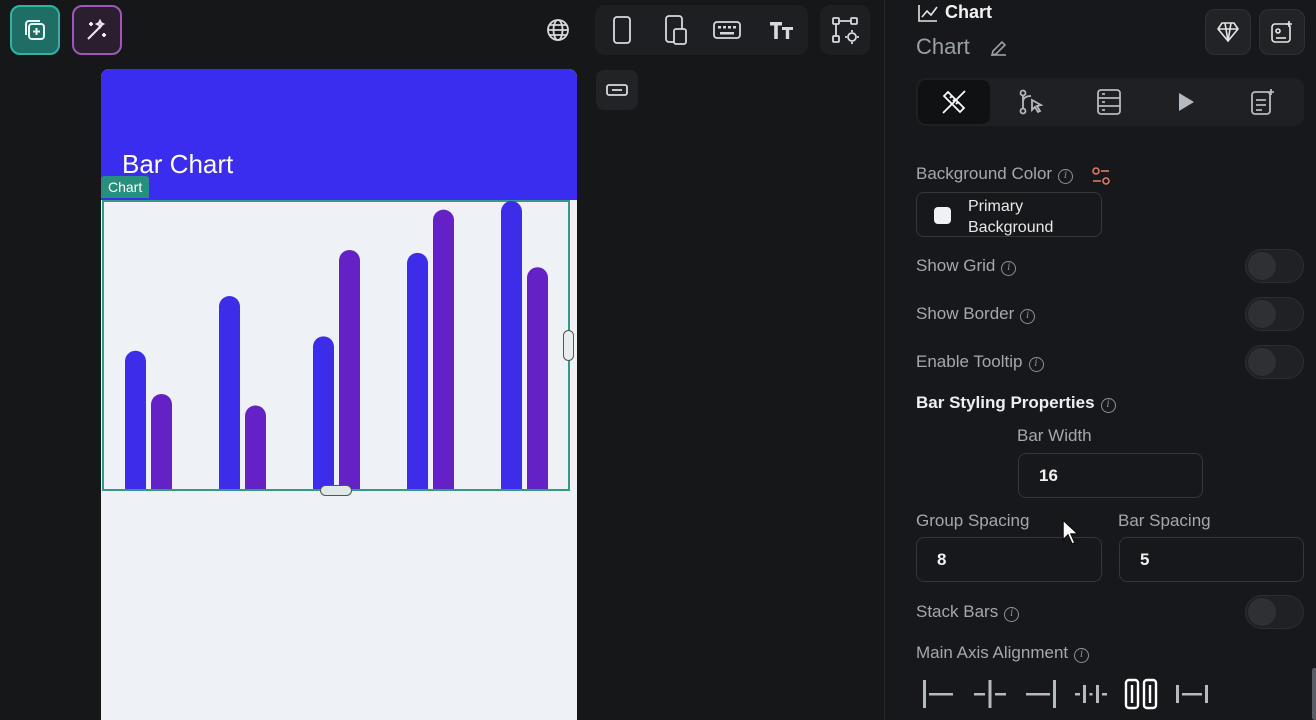 The image size is (1316, 720). What do you see at coordinates (942, 215) in the screenshot?
I see `color-swatch` at bounding box center [942, 215].